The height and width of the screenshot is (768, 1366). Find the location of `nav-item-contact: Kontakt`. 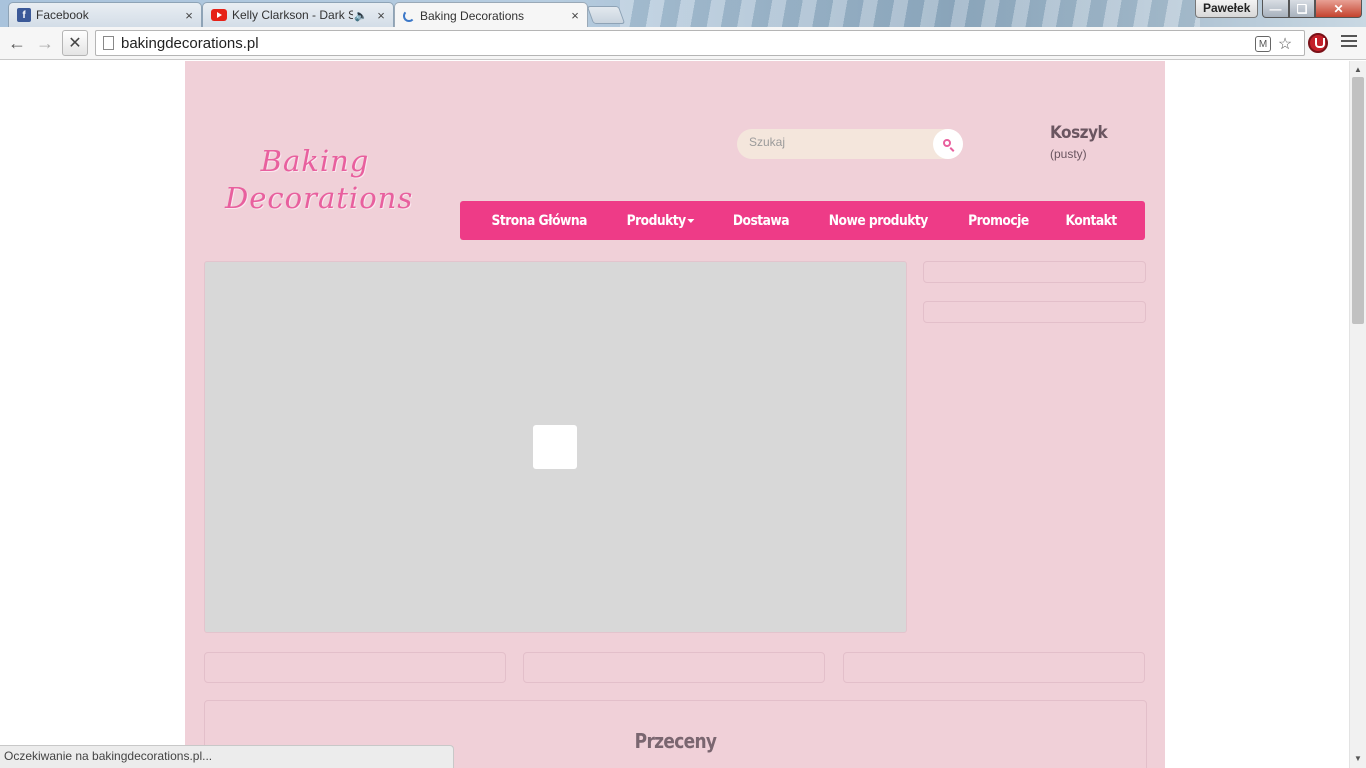

nav-item-contact: Kontakt is located at coordinates (1092, 221).